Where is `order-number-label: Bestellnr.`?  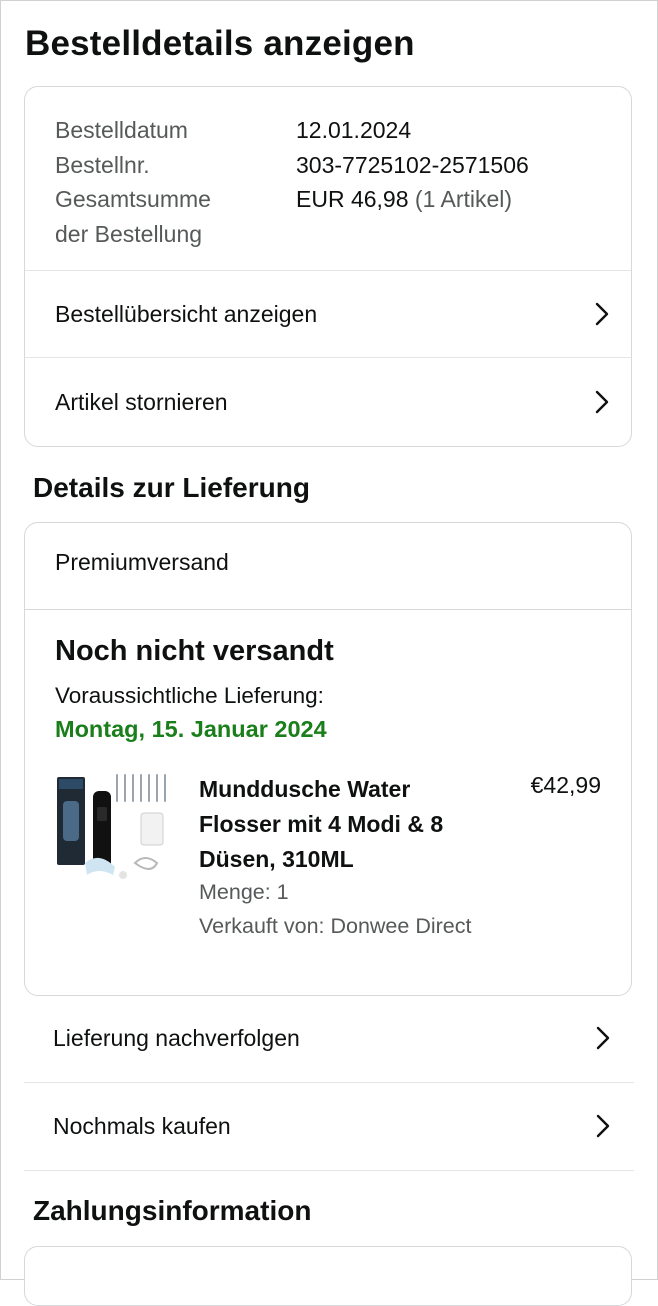 order-number-label: Bestellnr. is located at coordinates (102, 164).